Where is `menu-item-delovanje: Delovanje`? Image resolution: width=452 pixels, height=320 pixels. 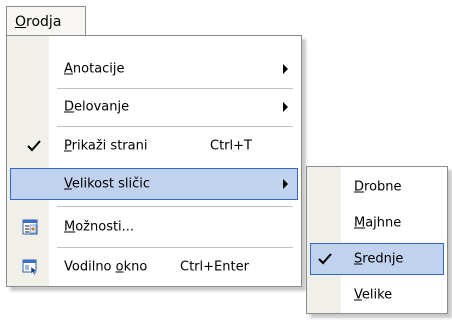 menu-item-delovanje: Delovanje is located at coordinates (154, 107).